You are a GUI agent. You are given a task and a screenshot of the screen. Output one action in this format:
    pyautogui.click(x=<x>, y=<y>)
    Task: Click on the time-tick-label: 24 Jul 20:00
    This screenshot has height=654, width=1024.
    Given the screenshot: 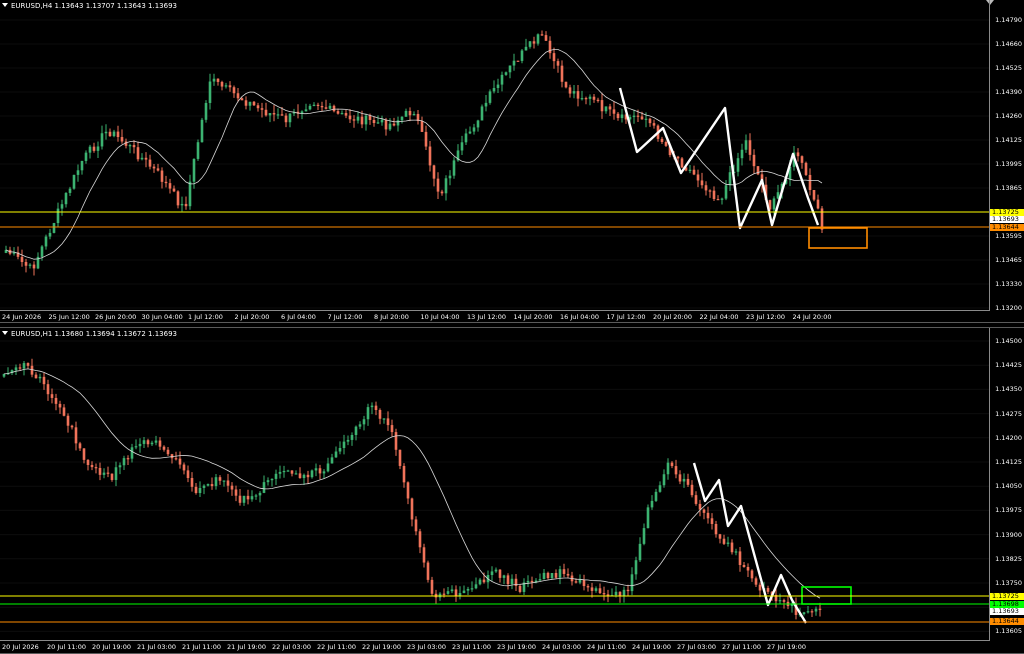 What is the action you would take?
    pyautogui.click(x=812, y=317)
    